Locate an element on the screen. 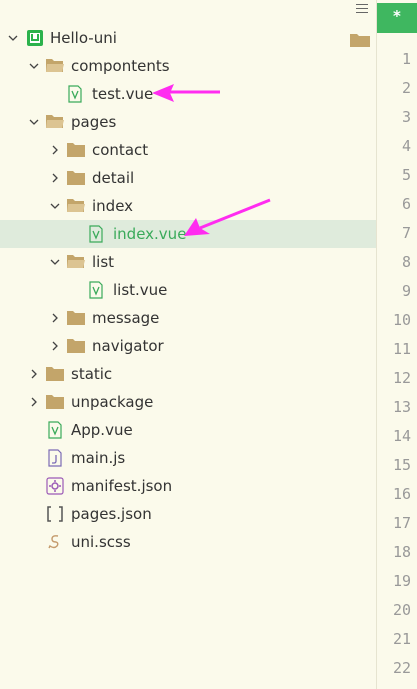  tree-root-label: Hello-uni is located at coordinates (83, 38).